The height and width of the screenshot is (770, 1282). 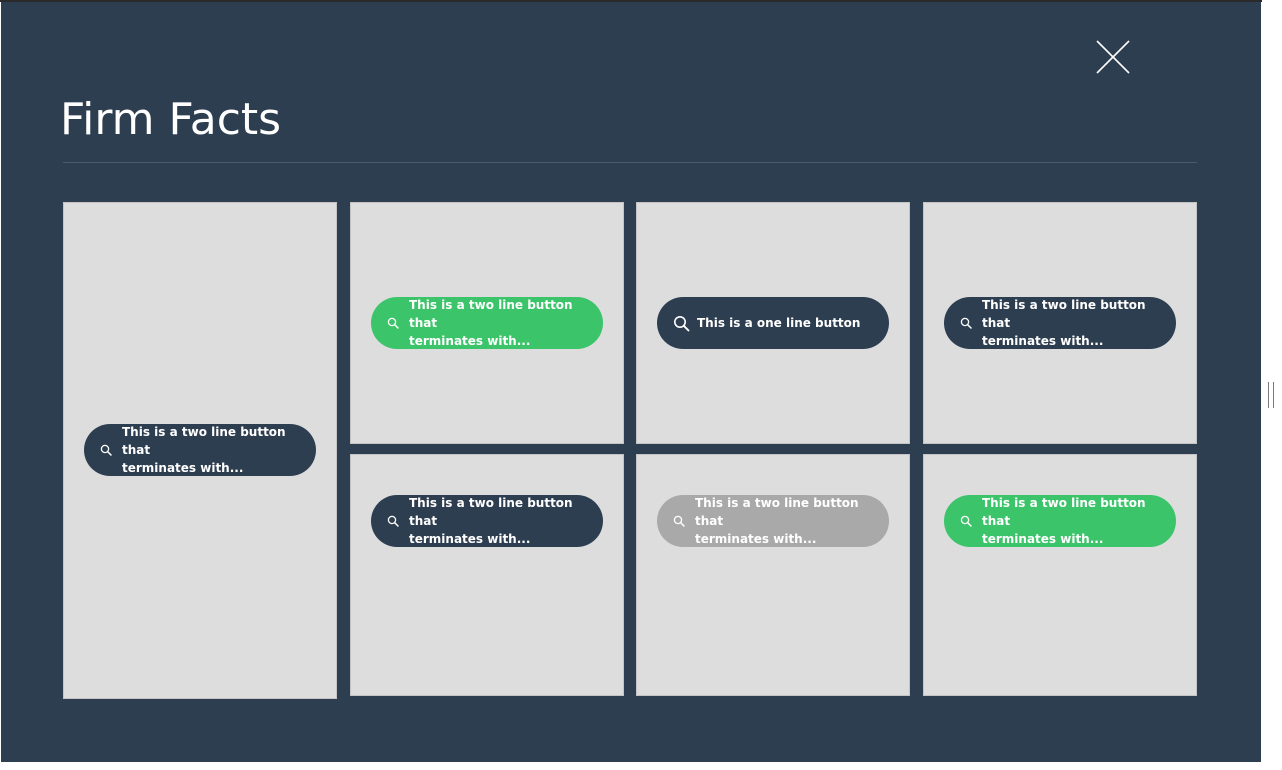 I want to click on tile-button: This is a one line button, so click(x=773, y=323).